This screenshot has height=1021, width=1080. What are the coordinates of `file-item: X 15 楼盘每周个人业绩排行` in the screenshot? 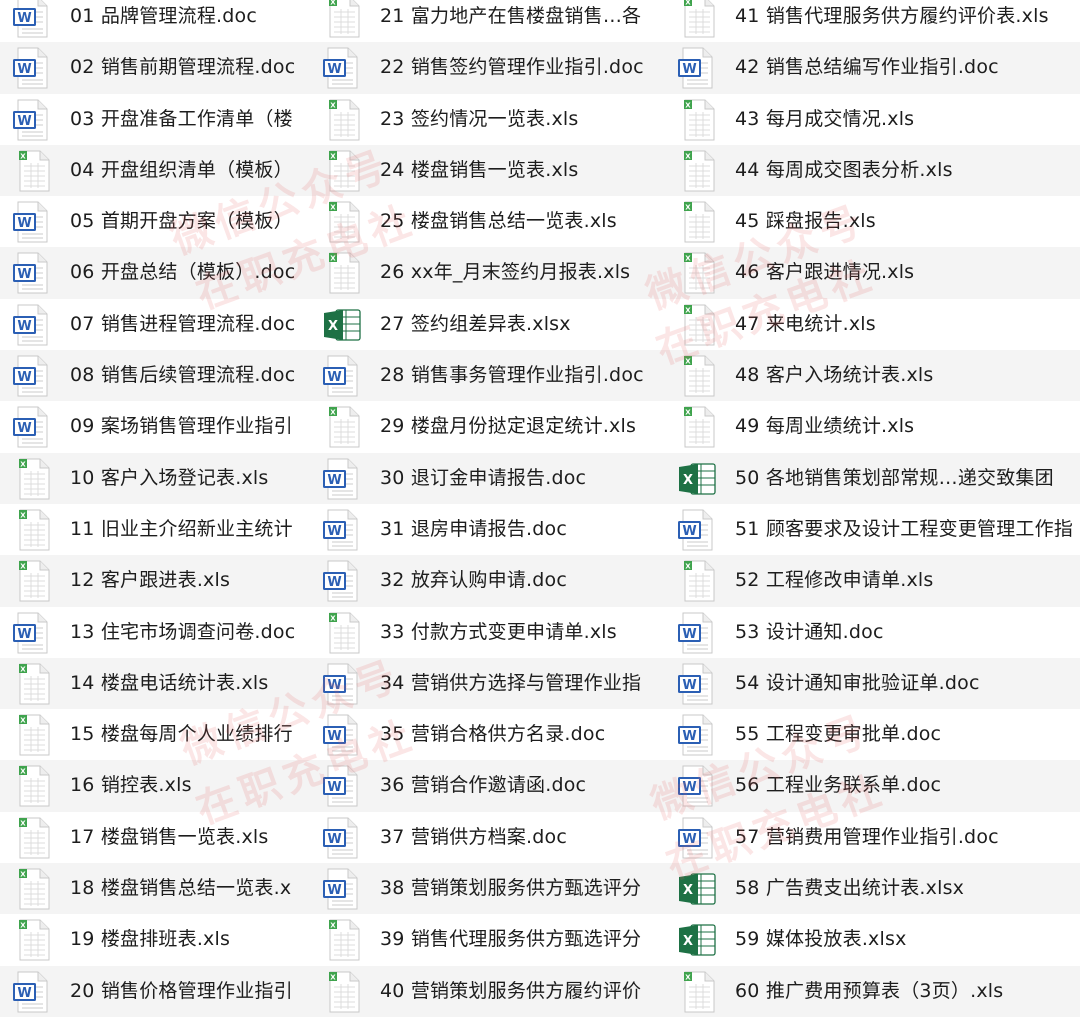 It's located at (155, 734).